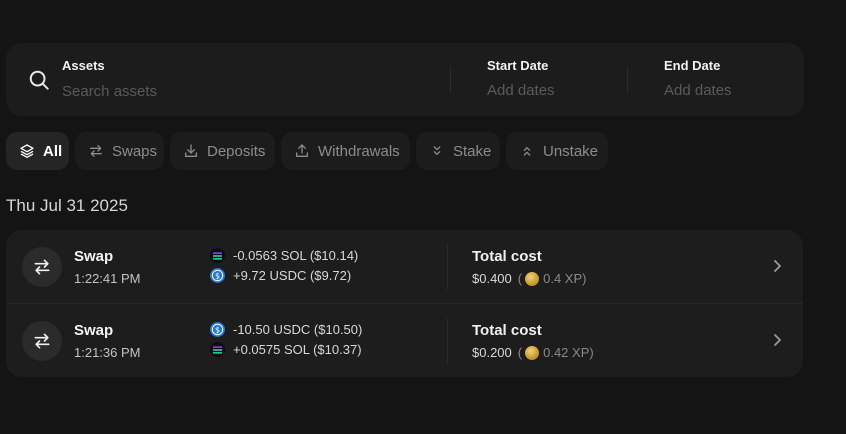  I want to click on end-date-label: End Date, so click(692, 65).